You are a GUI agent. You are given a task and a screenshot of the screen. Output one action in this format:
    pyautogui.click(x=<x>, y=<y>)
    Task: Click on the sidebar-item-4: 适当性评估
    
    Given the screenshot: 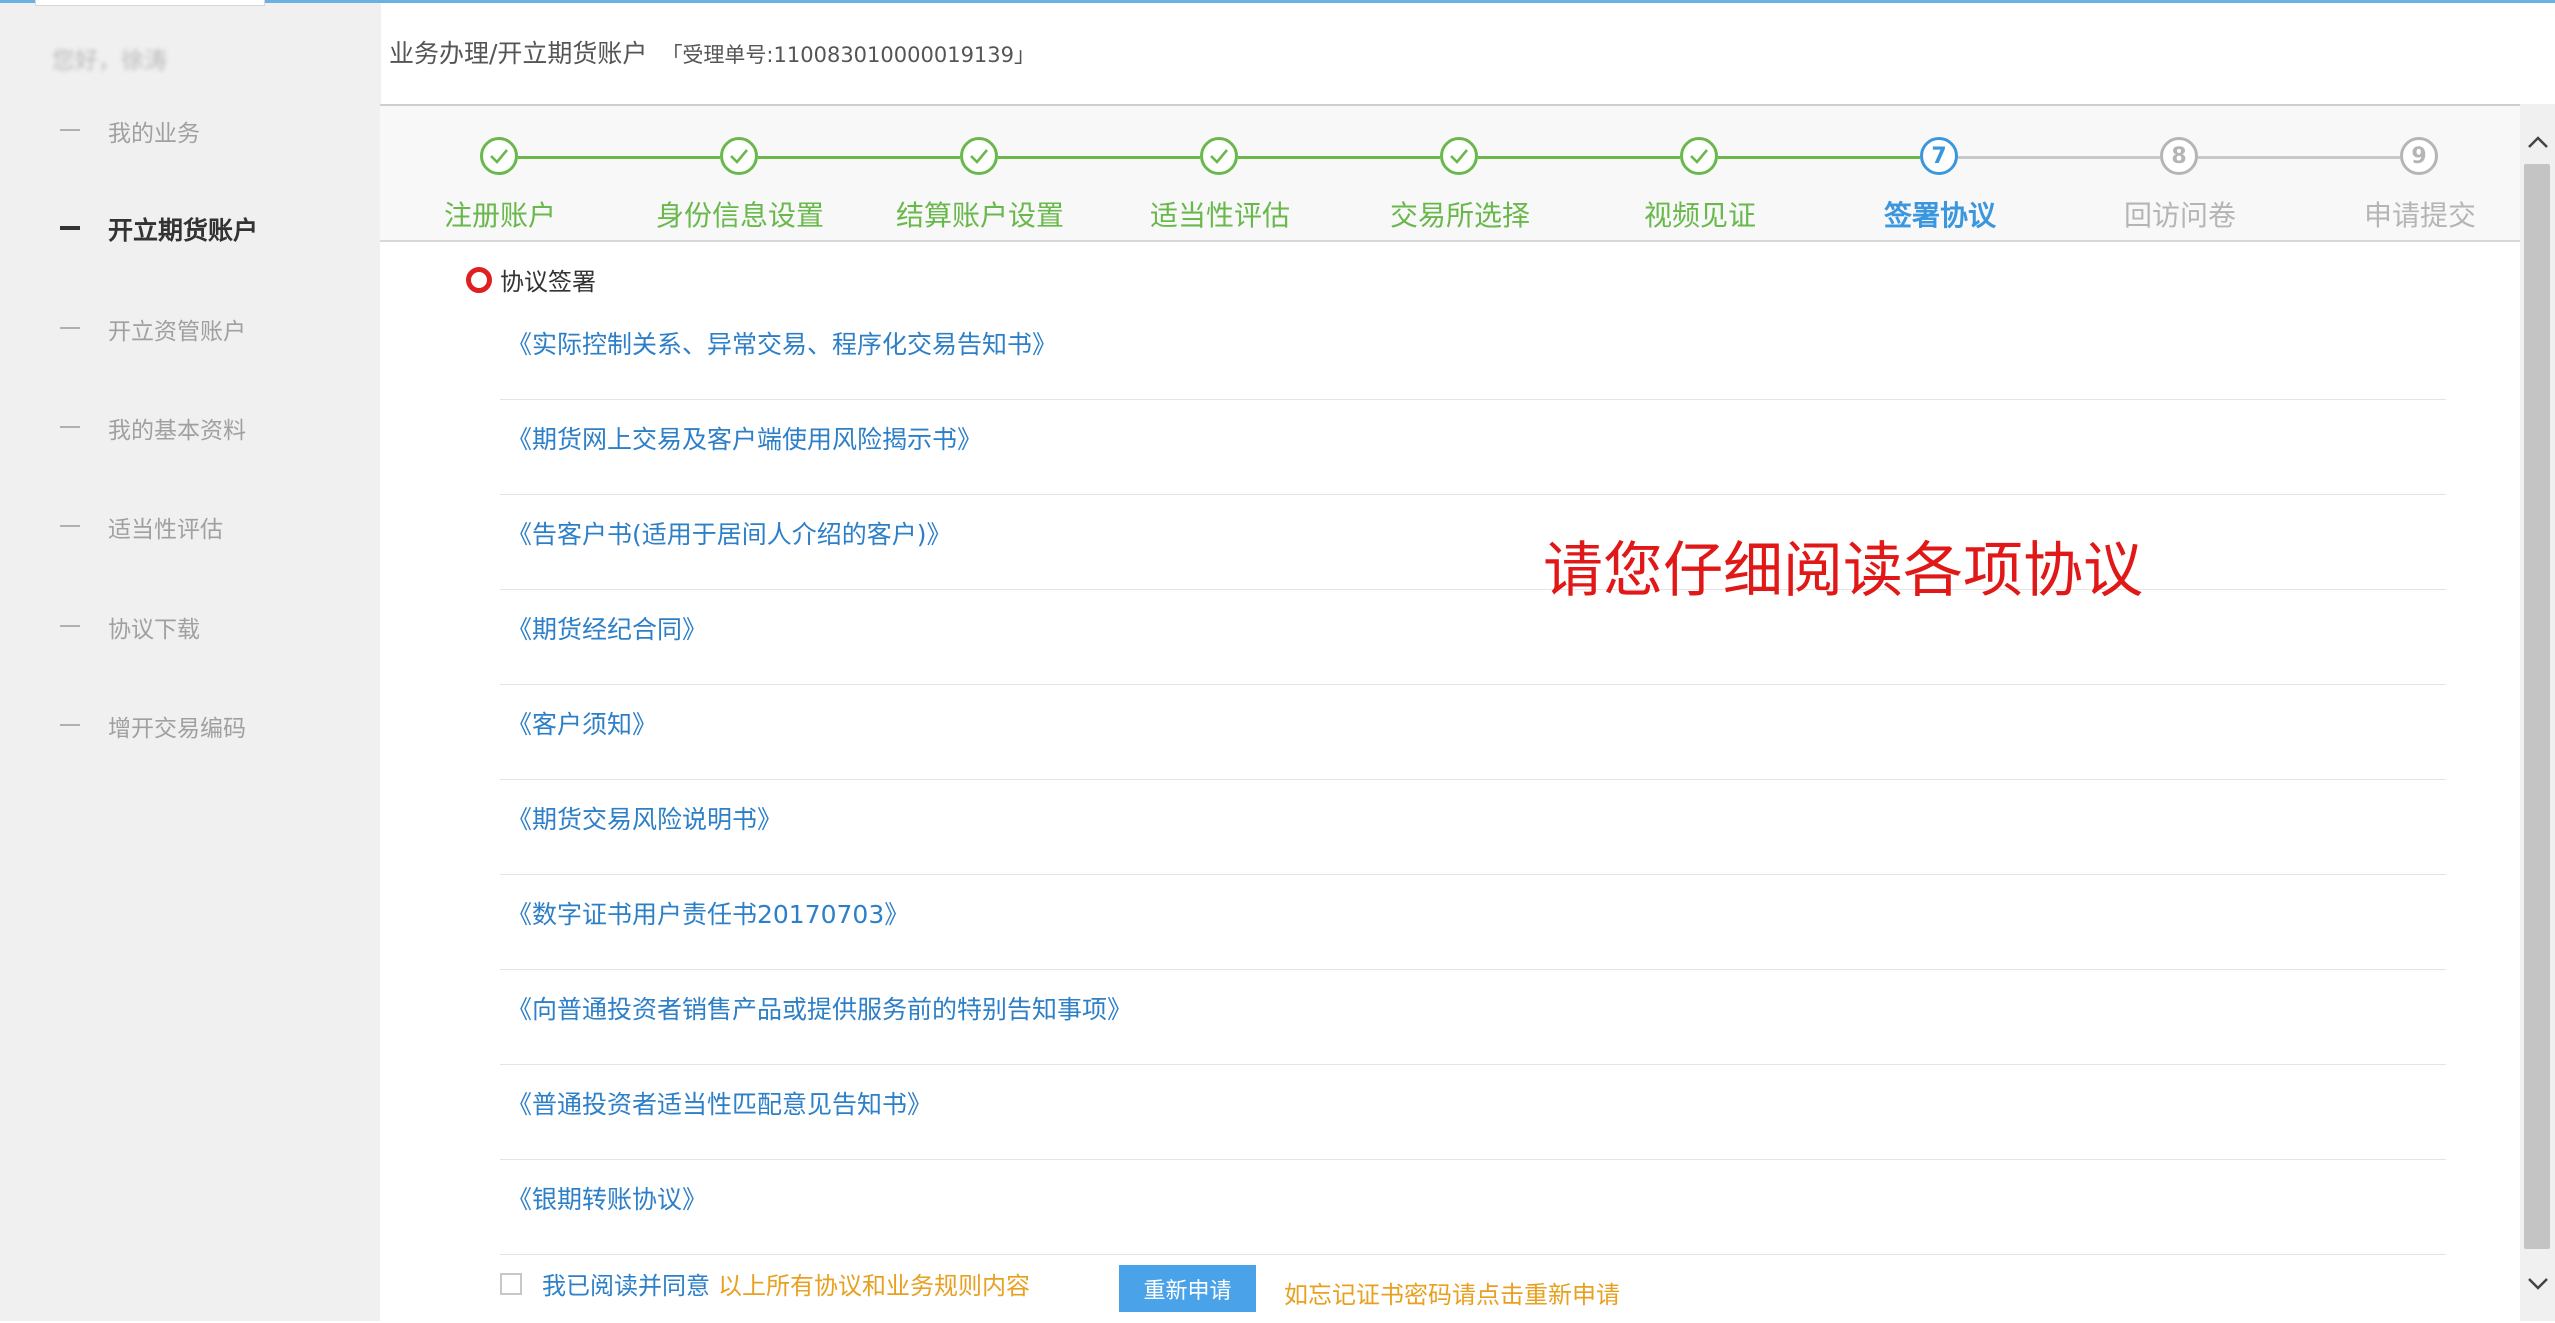 What is the action you would take?
    pyautogui.click(x=190, y=527)
    